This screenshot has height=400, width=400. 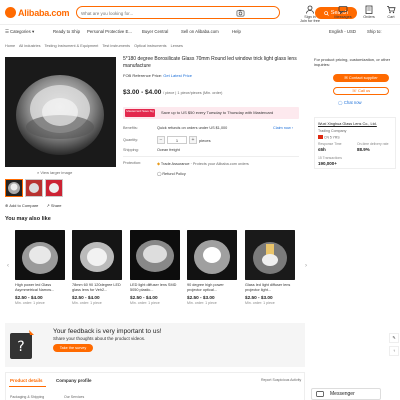 I want to click on quantity-stepper: − 1 + pieces, so click(x=184, y=140).